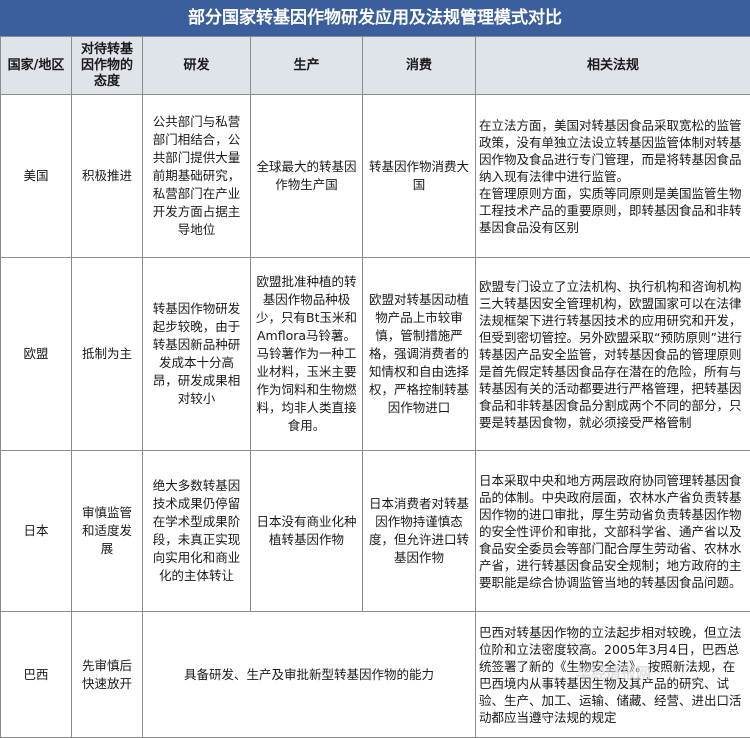 This screenshot has height=738, width=750. Describe the element at coordinates (107, 531) in the screenshot. I see `cell-attitude: 审慎监管和适度发展` at that location.